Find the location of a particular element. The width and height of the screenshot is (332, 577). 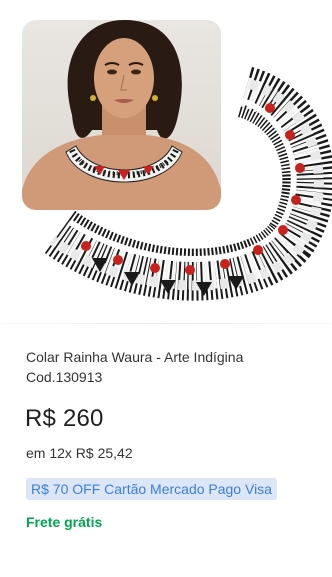

installments-text: em 12x R$ 25,42 is located at coordinates (79, 453).